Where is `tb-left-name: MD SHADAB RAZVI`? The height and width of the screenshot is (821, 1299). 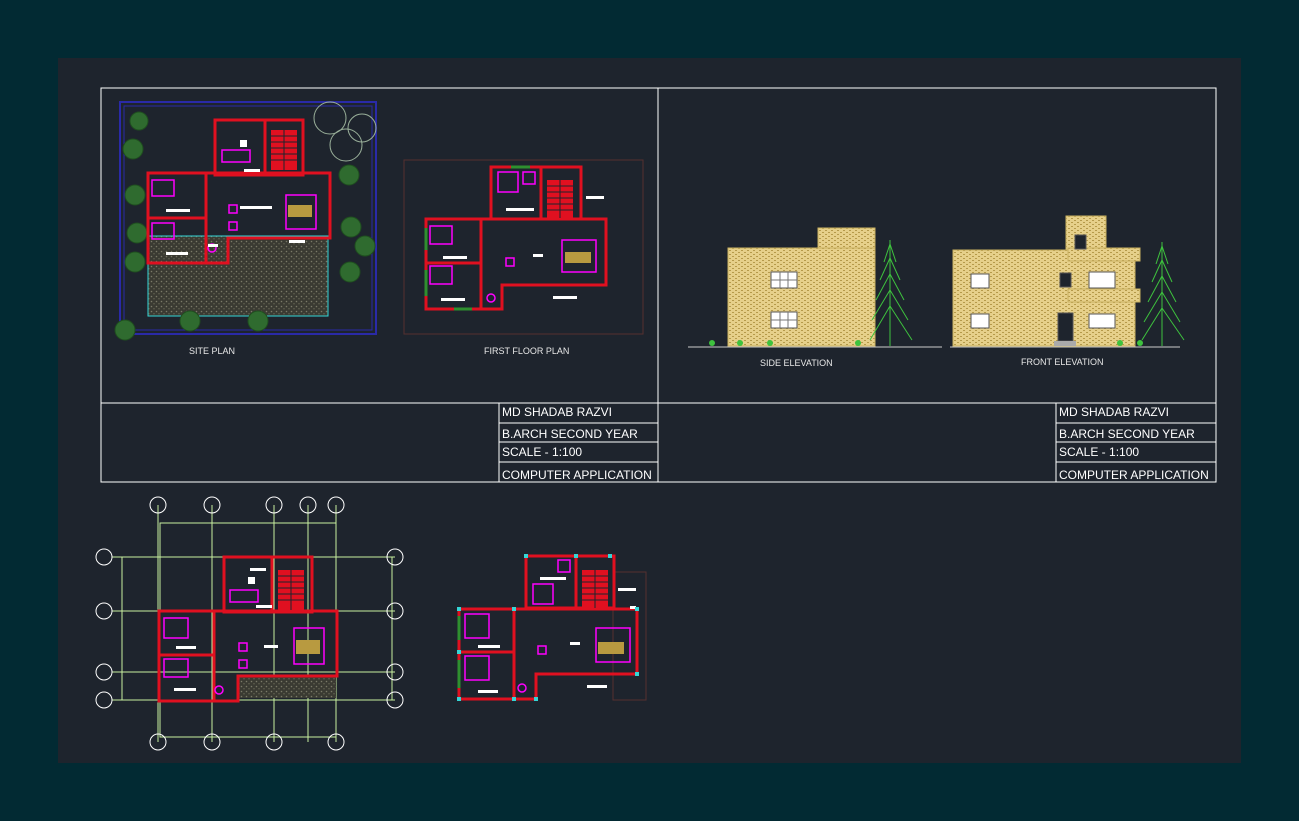
tb-left-name: MD SHADAB RAZVI is located at coordinates (557, 412).